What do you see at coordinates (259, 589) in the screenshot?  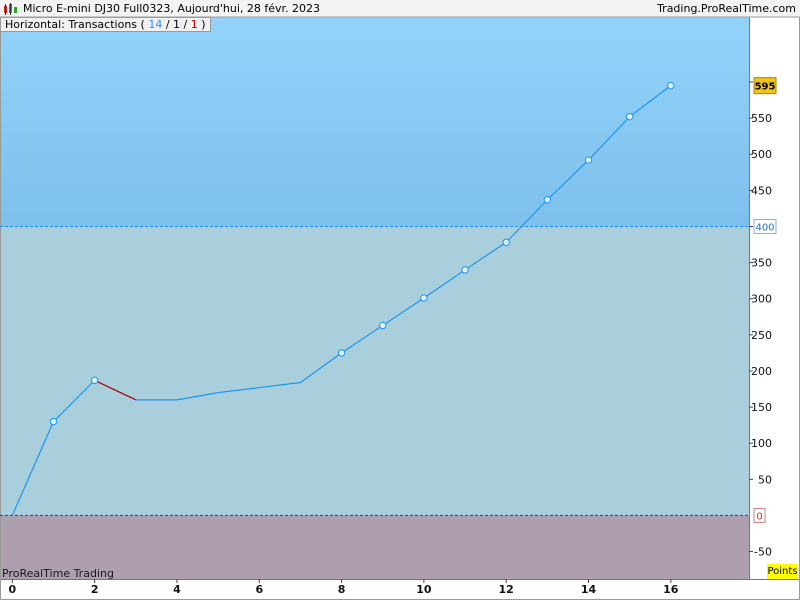 I see `x-tick-label: 6` at bounding box center [259, 589].